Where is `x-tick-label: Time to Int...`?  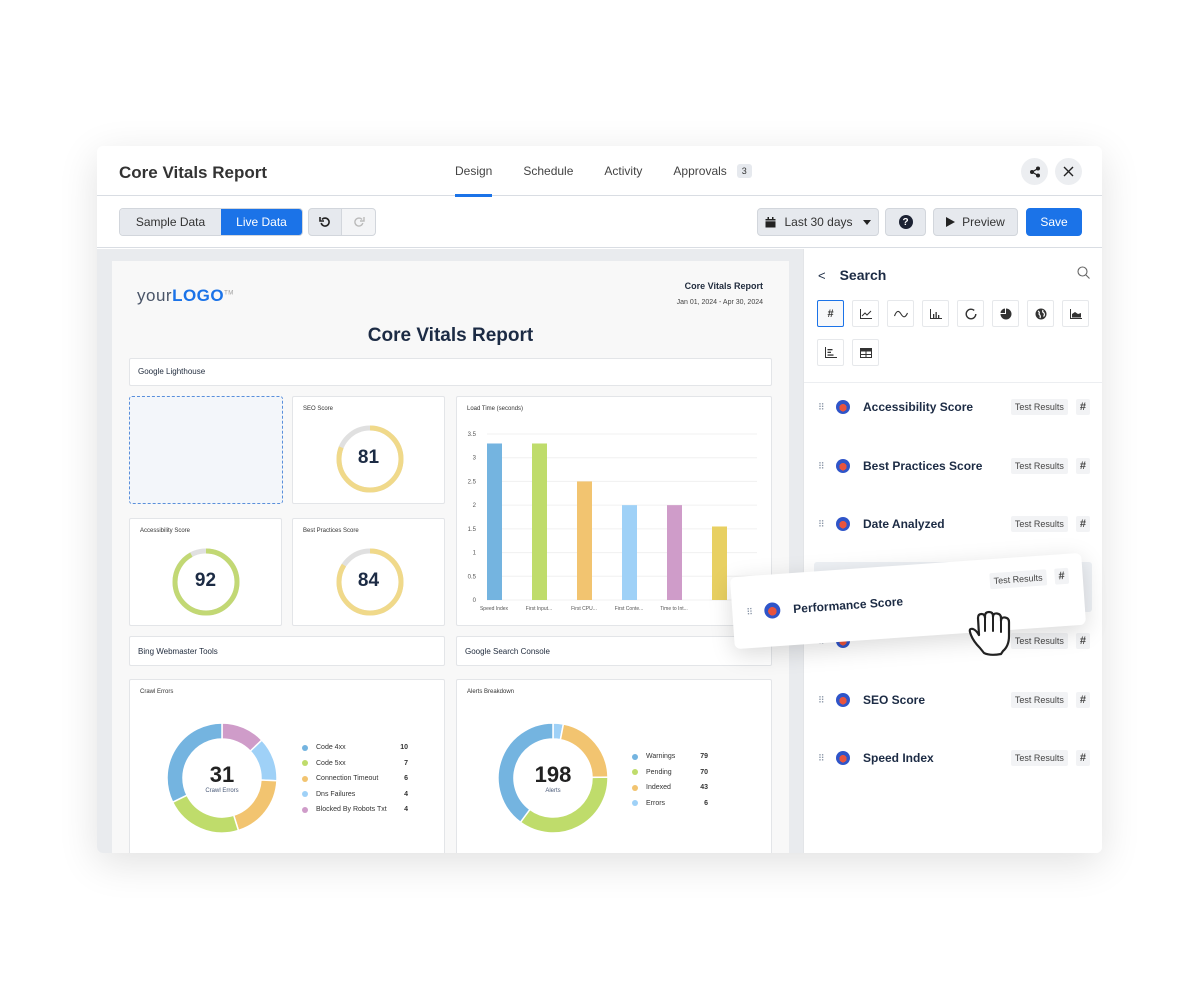 x-tick-label: Time to Int... is located at coordinates (674, 609).